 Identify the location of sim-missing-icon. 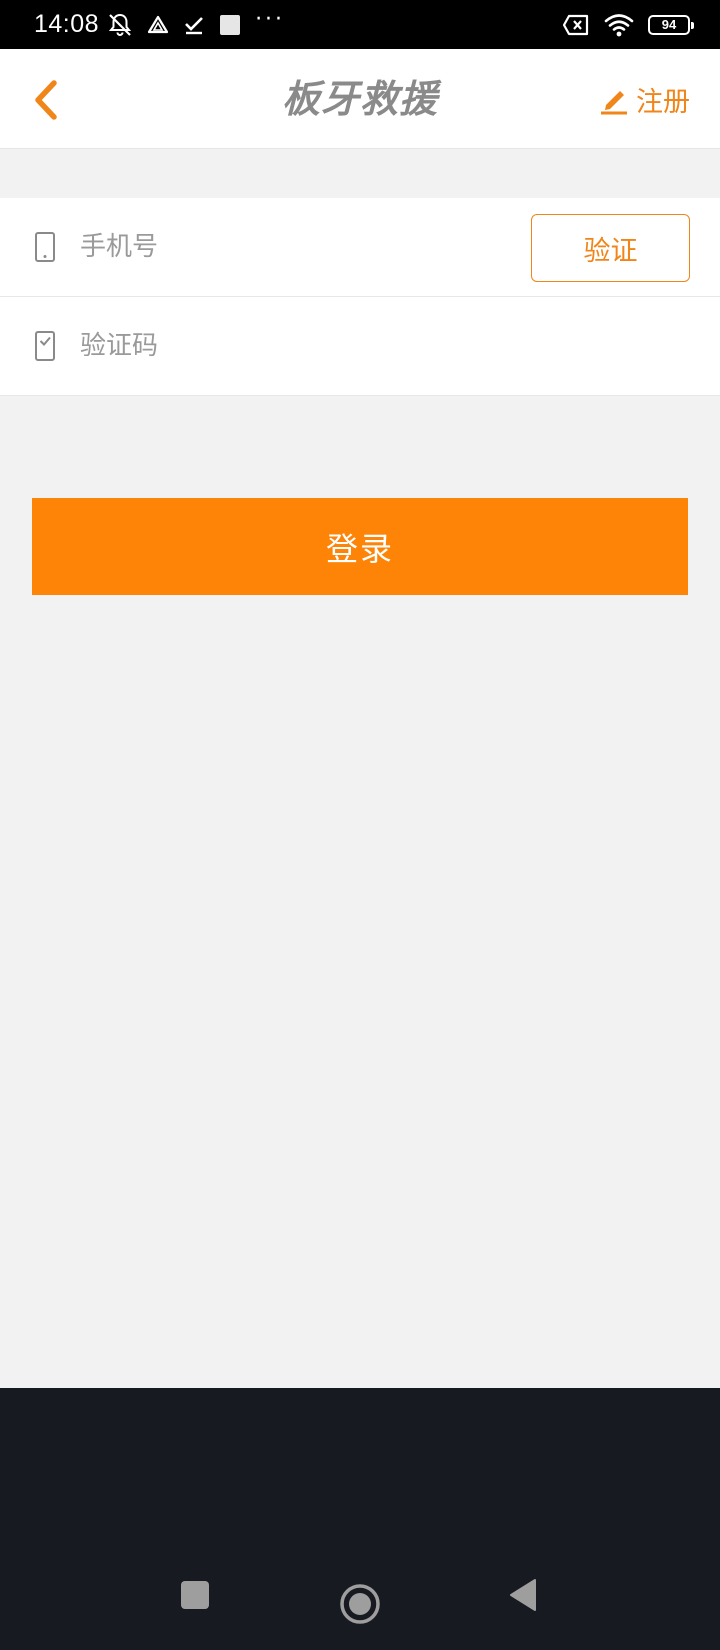
(576, 25).